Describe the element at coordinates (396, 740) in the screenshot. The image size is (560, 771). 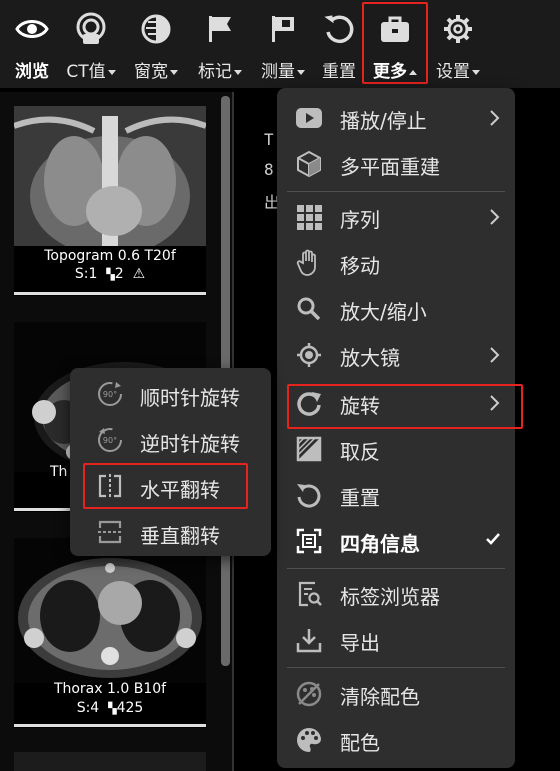
I see `menu-item-palette: 配色` at that location.